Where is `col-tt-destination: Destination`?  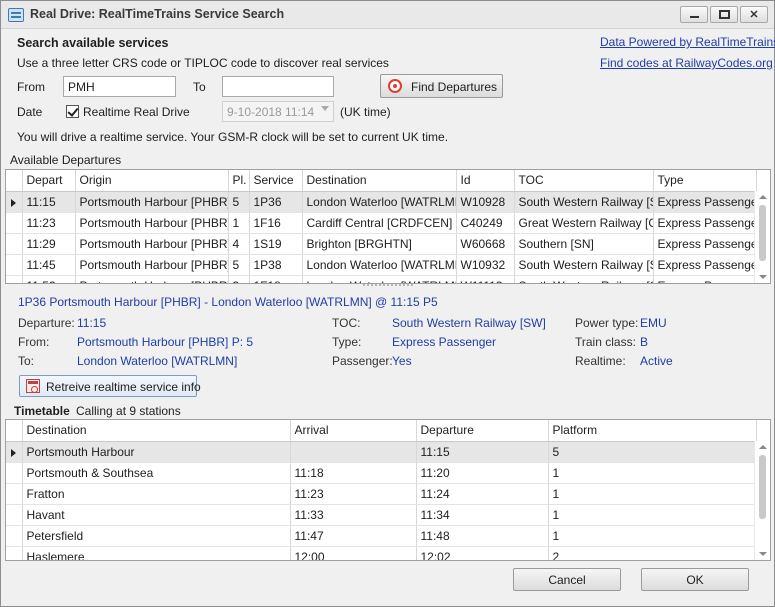
col-tt-destination: Destination is located at coordinates (156, 431).